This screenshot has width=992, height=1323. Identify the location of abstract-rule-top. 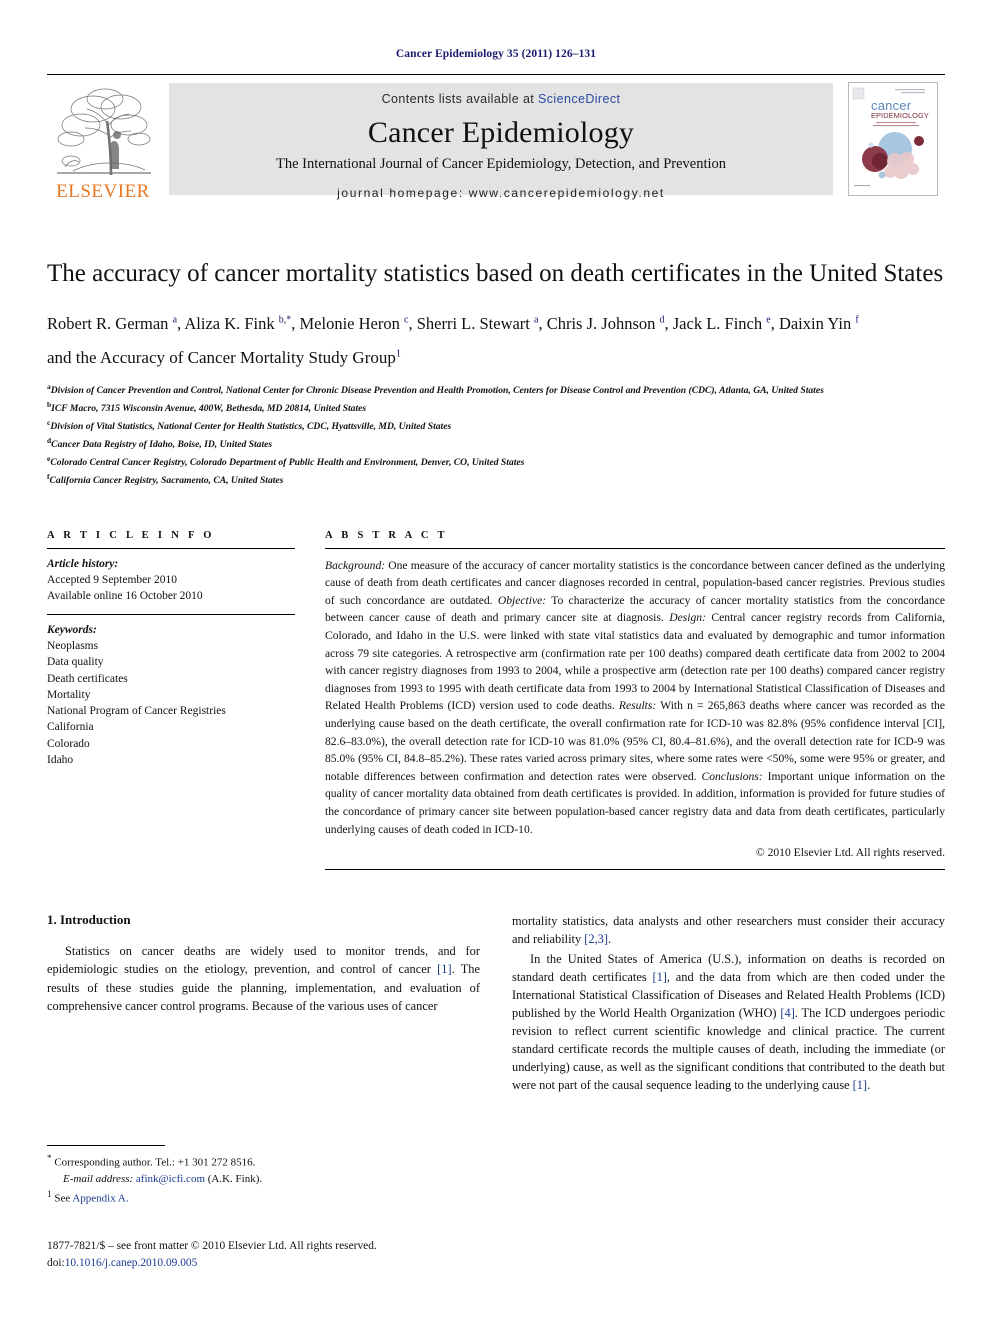
(635, 548).